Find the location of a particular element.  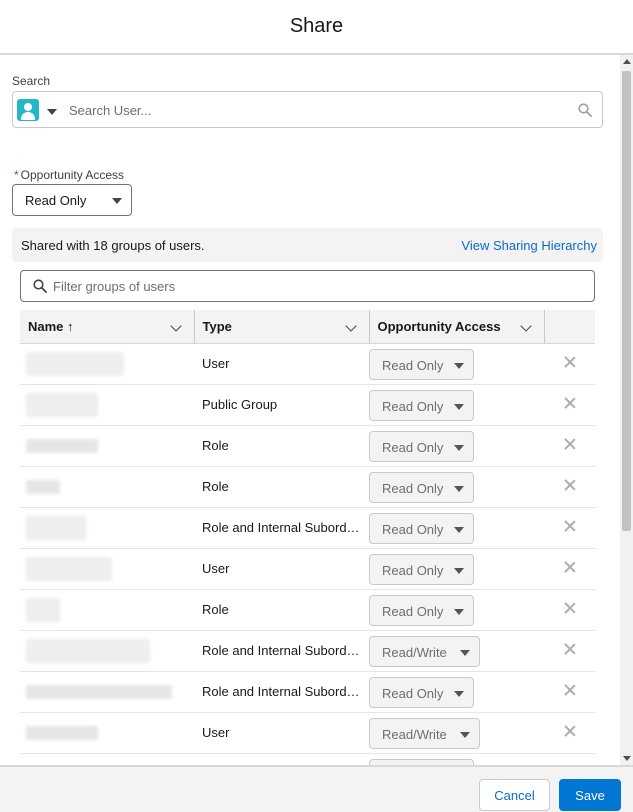

table-row: Public Group Read Only is located at coordinates (307, 405).